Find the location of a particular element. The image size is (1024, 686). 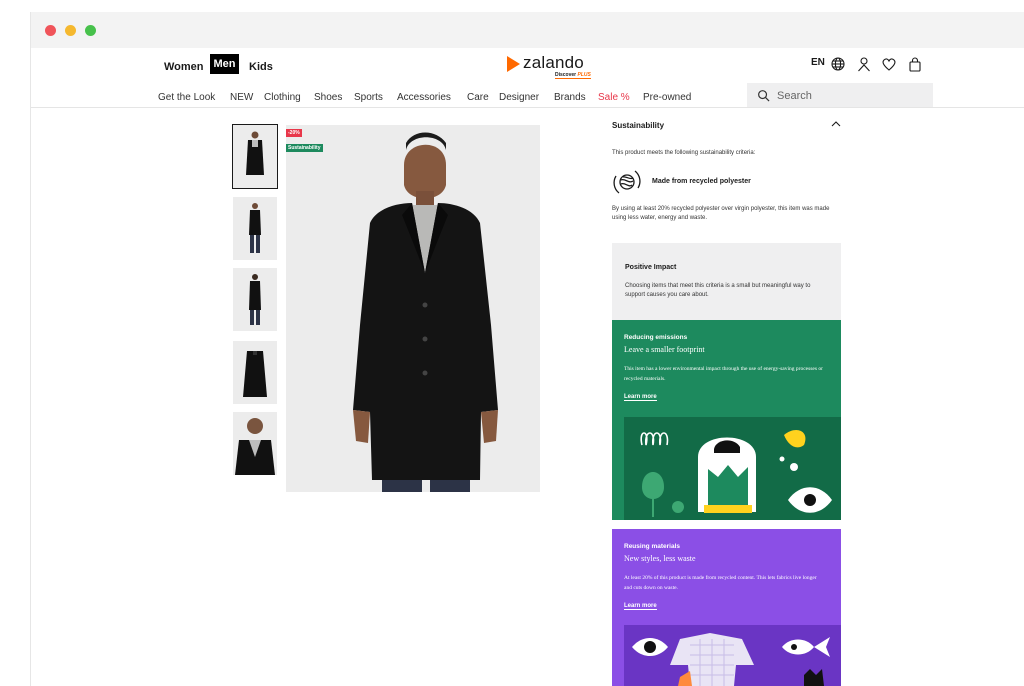

materials-illustration is located at coordinates (732, 655).